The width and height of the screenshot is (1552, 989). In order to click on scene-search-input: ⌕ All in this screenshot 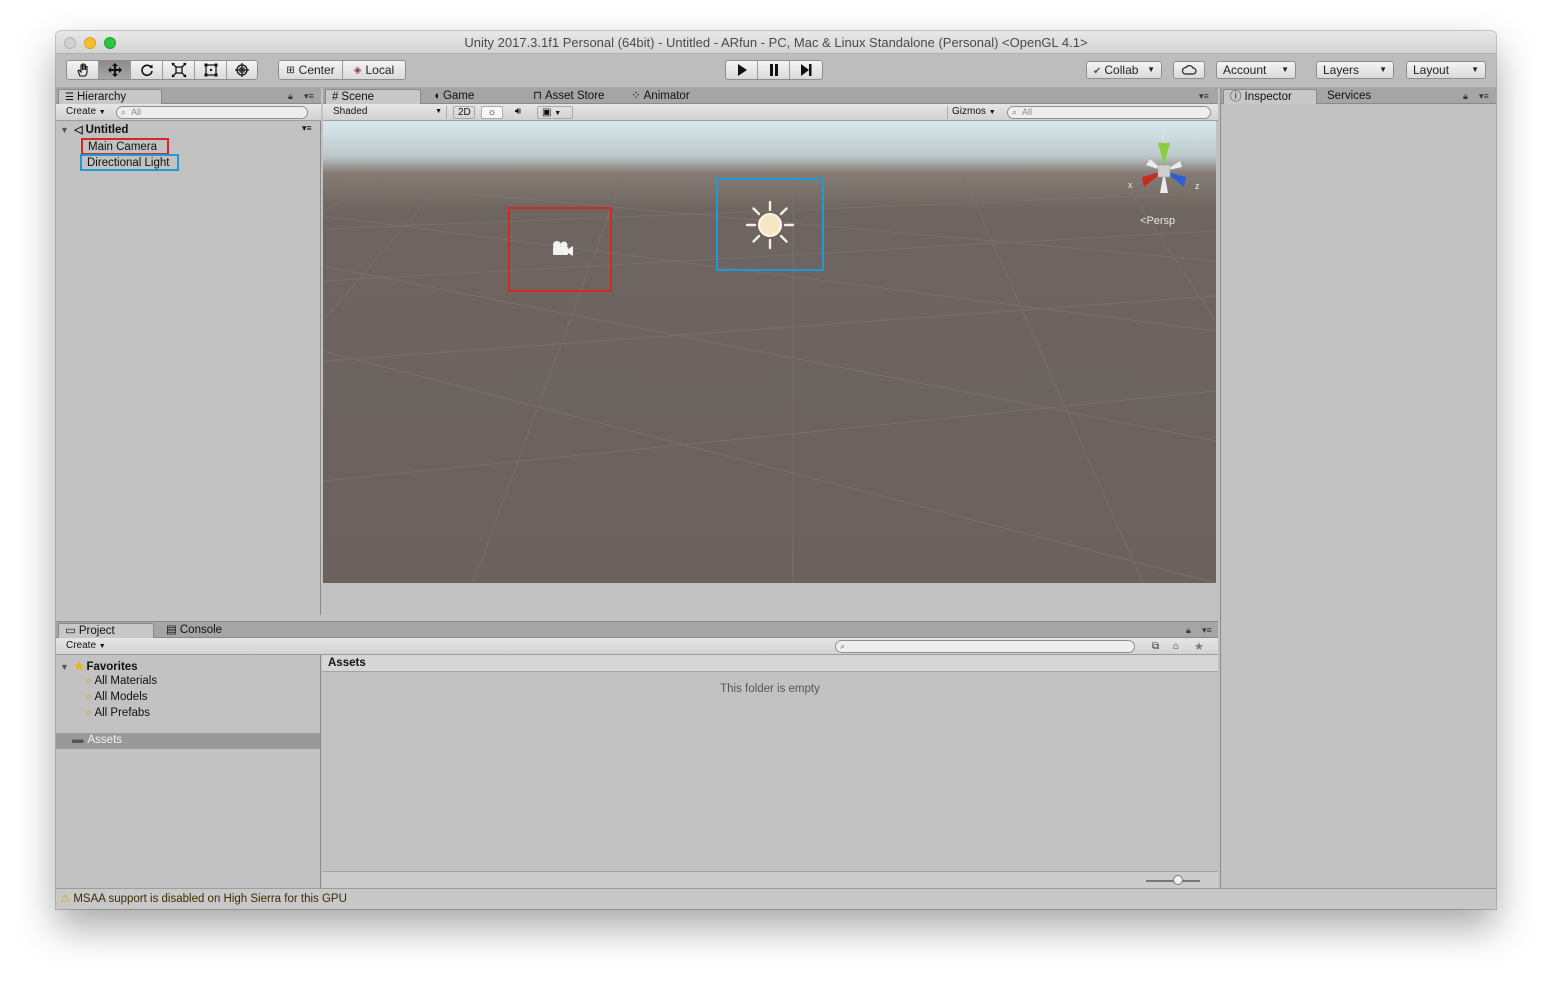, I will do `click(1109, 112)`.